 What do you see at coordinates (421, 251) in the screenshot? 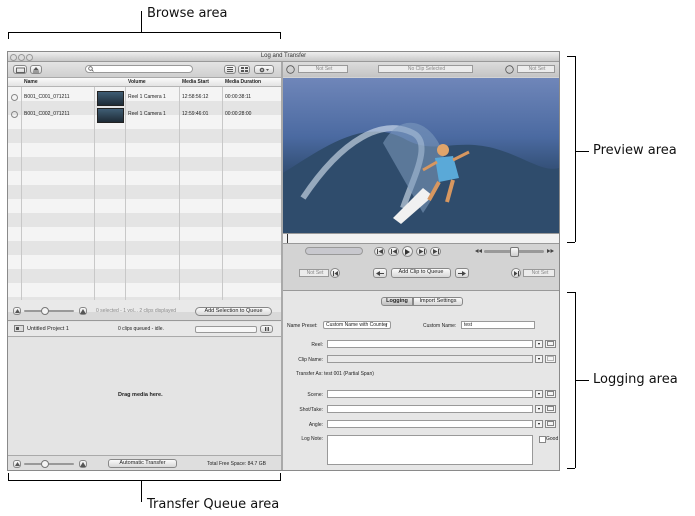
I see `next-frame-button` at bounding box center [421, 251].